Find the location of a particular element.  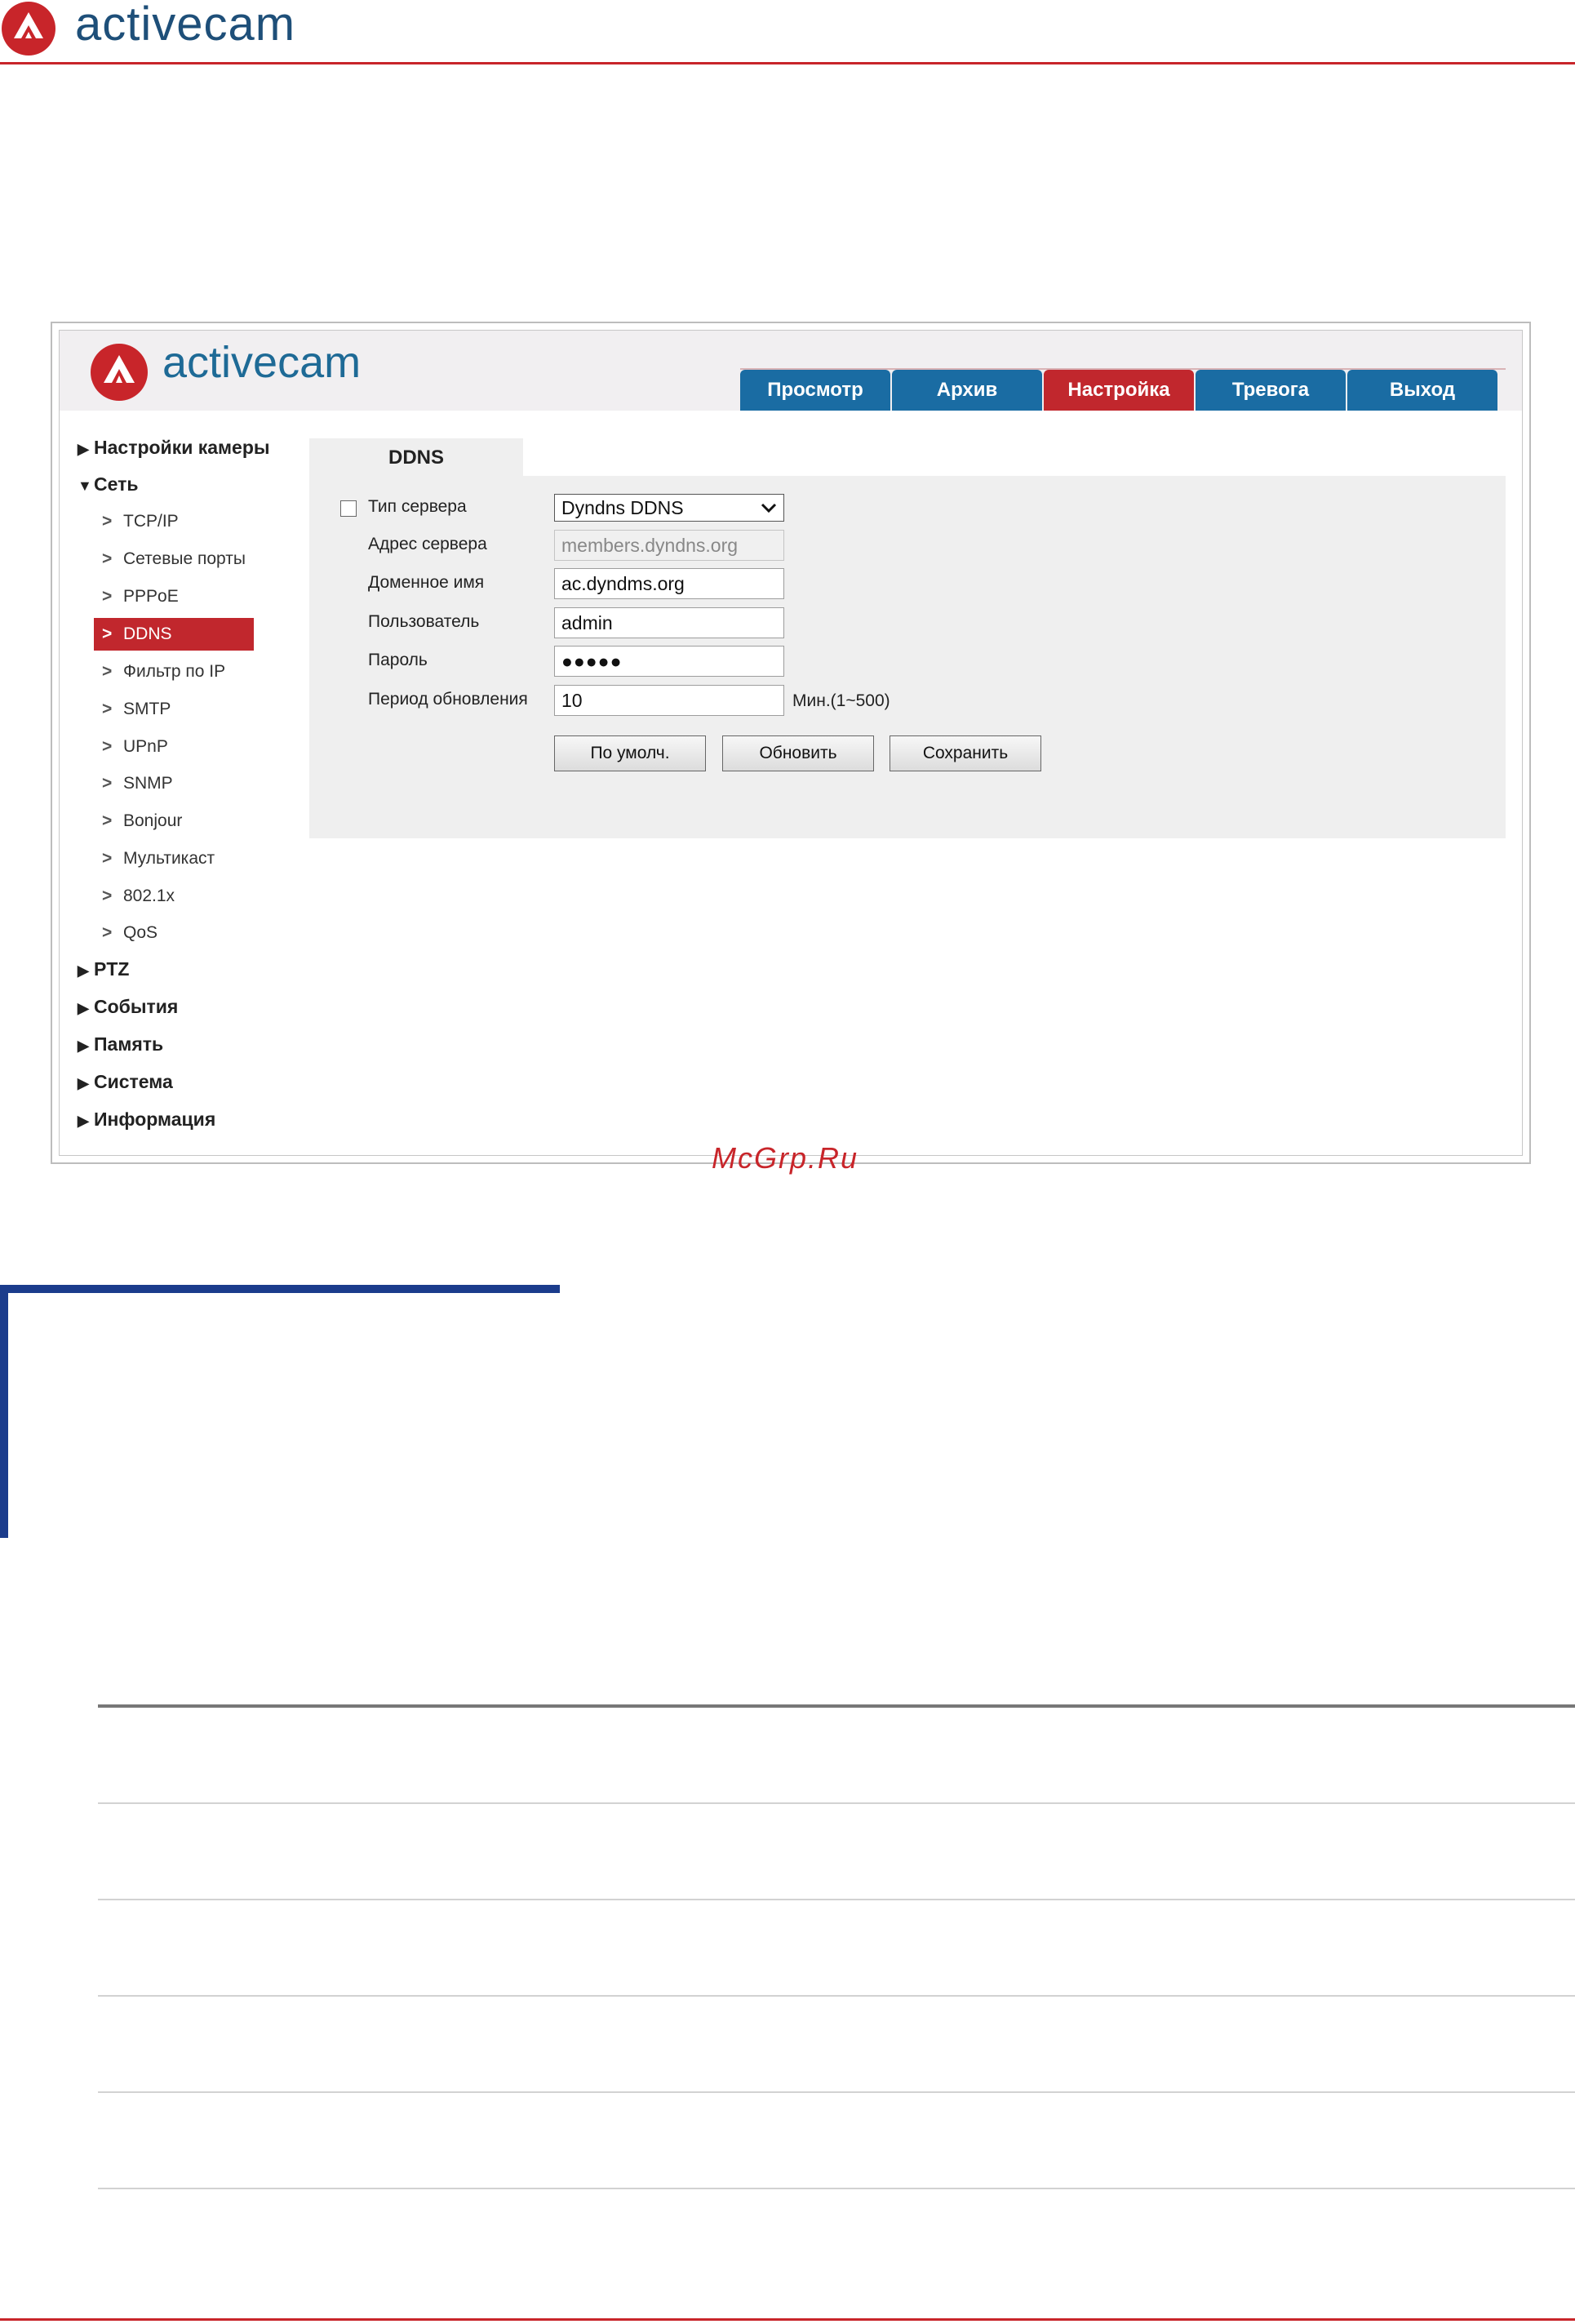

user-field is located at coordinates (669, 623).